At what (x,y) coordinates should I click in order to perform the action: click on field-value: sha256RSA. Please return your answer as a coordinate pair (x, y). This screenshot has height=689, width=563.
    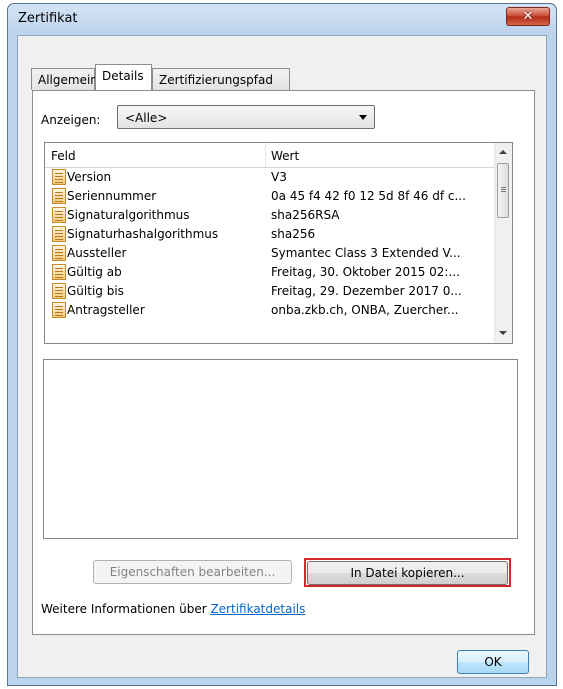
    Looking at the image, I should click on (305, 215).